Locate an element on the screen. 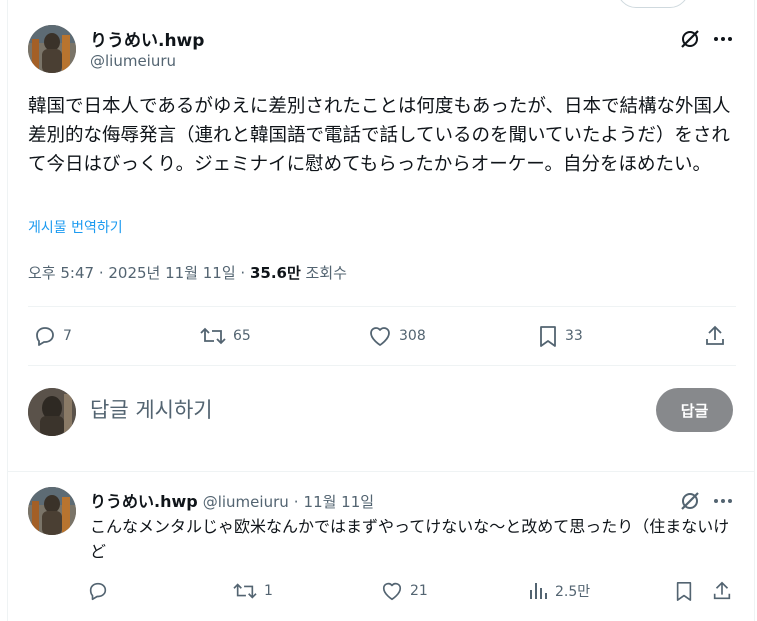 Image resolution: width=757 pixels, height=621 pixels. tweet-meta: 오후 5:47 · 2025년 11월 11일 · 35.6만 조회수 is located at coordinates (187, 272).